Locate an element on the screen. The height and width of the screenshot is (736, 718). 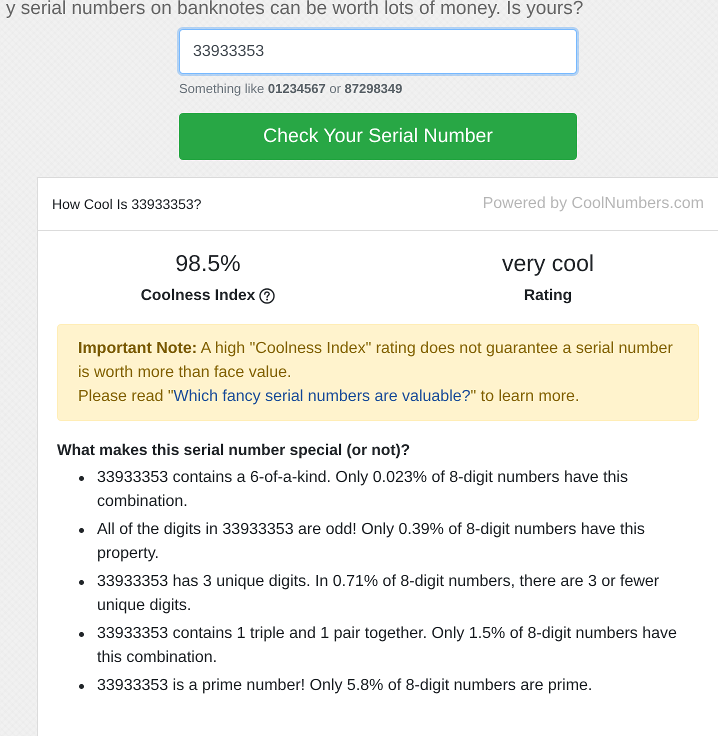
fact-text: 33933353 contains 1 triple and 1 pair together. Only 1.5% of 8-digit numbers have this combination. is located at coordinates (387, 646).